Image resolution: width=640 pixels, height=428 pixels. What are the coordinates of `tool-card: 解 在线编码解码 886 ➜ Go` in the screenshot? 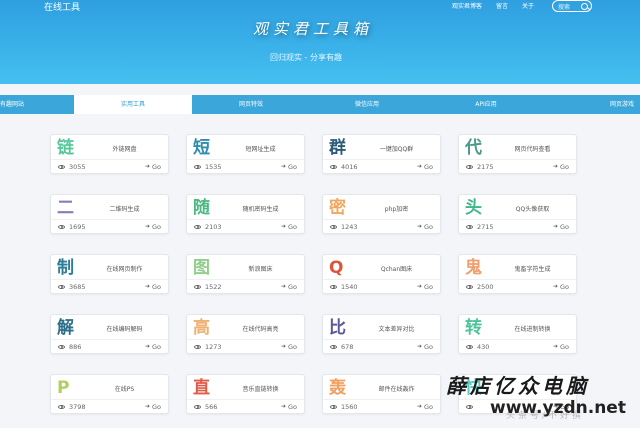 It's located at (109, 334).